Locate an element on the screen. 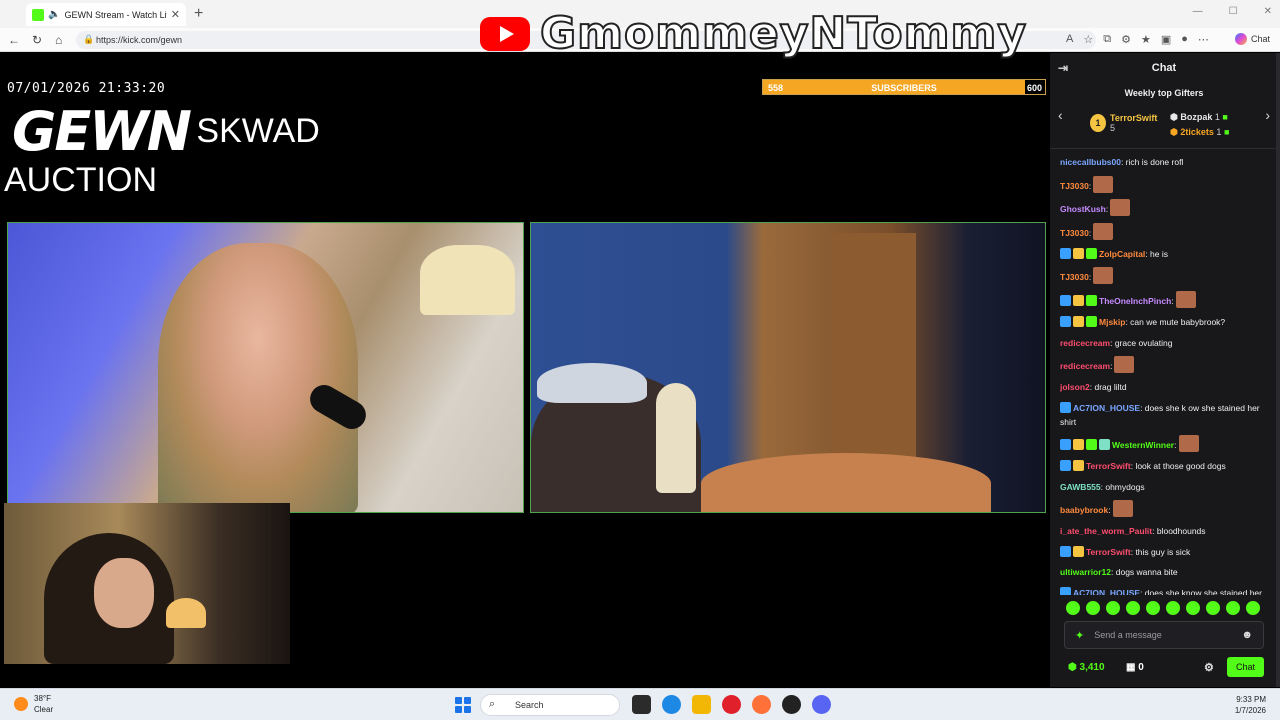 The image size is (1280, 720). gifter-second: ⬢ Bozpak 1 ■ is located at coordinates (1199, 117).